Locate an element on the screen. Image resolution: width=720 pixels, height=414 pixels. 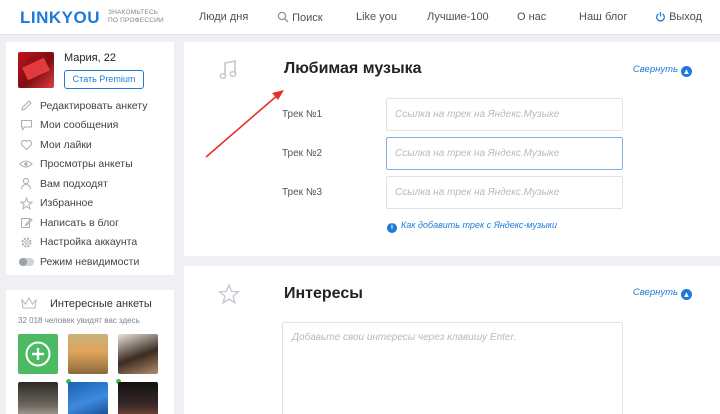
add-profile-button is located at coordinates (38, 354).